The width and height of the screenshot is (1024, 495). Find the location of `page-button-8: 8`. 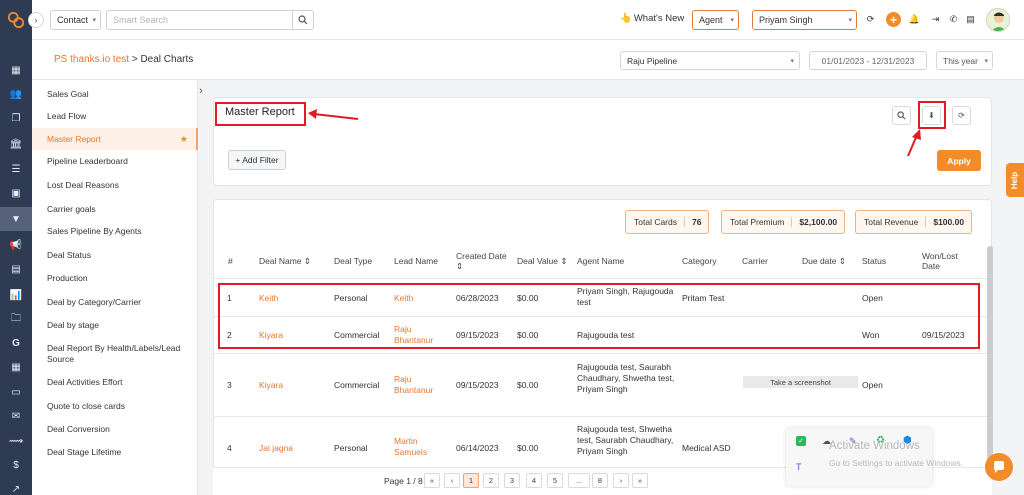

page-button-8: 8 is located at coordinates (600, 480).